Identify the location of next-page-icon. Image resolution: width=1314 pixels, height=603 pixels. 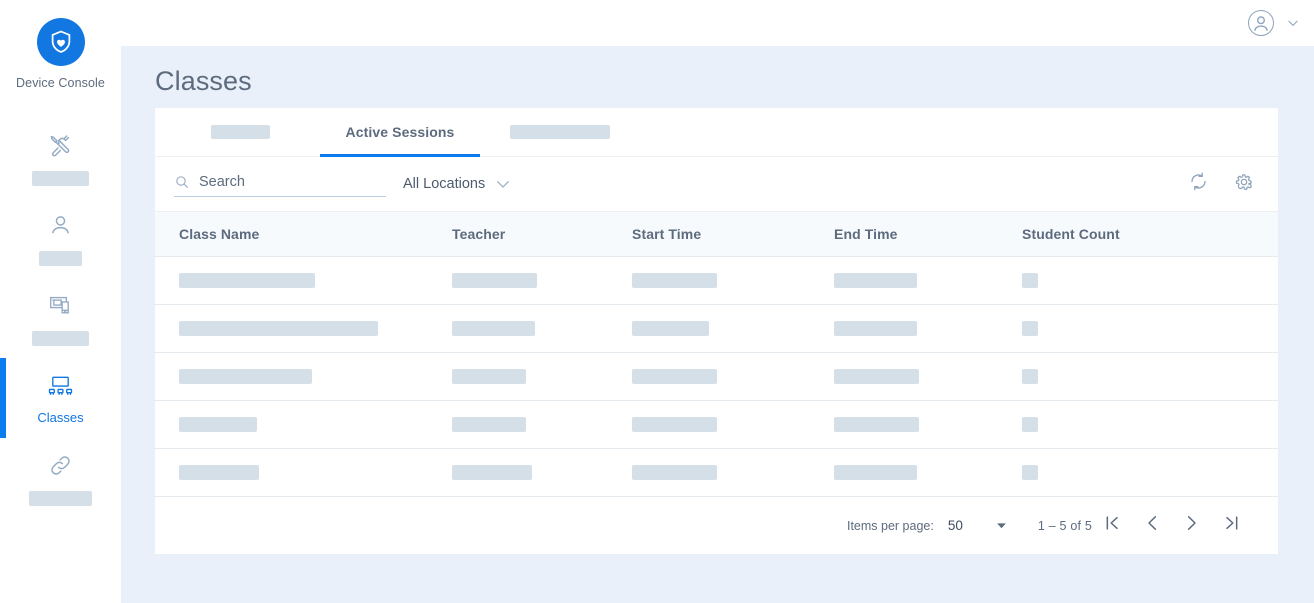
(1192, 525).